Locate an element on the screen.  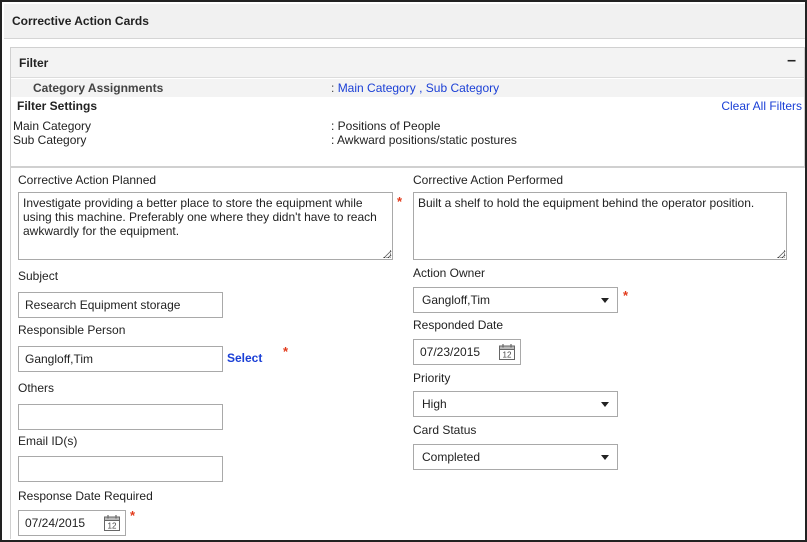
category-assignments-prefix: : is located at coordinates (333, 88).